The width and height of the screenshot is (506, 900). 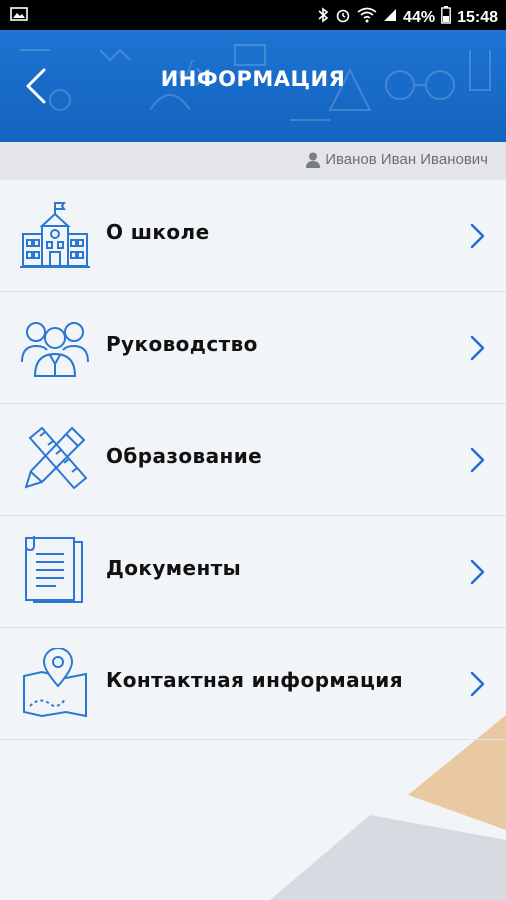 I want to click on clock: 15:48, so click(x=477, y=17).